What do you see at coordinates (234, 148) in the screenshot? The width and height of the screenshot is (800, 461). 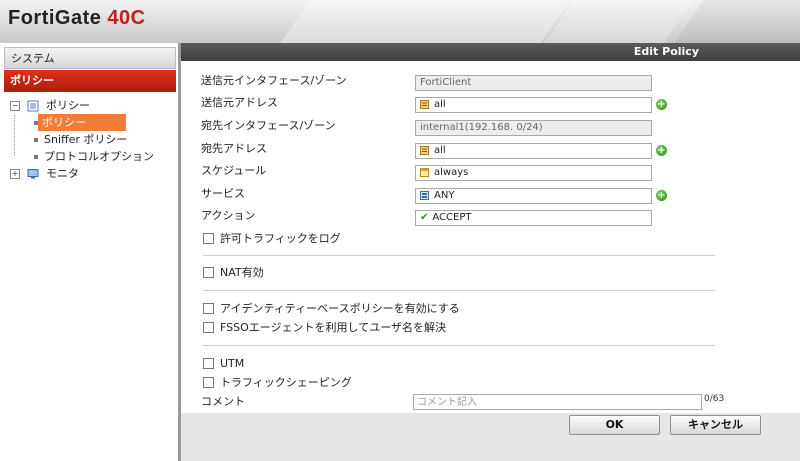 I see `dst-address-label: 宛先アドレス` at bounding box center [234, 148].